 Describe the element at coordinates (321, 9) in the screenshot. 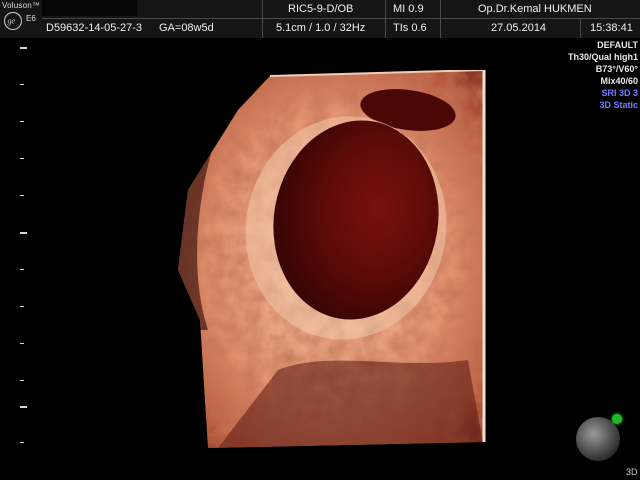

I see `probe-label: RIC5-9-D/OB` at that location.